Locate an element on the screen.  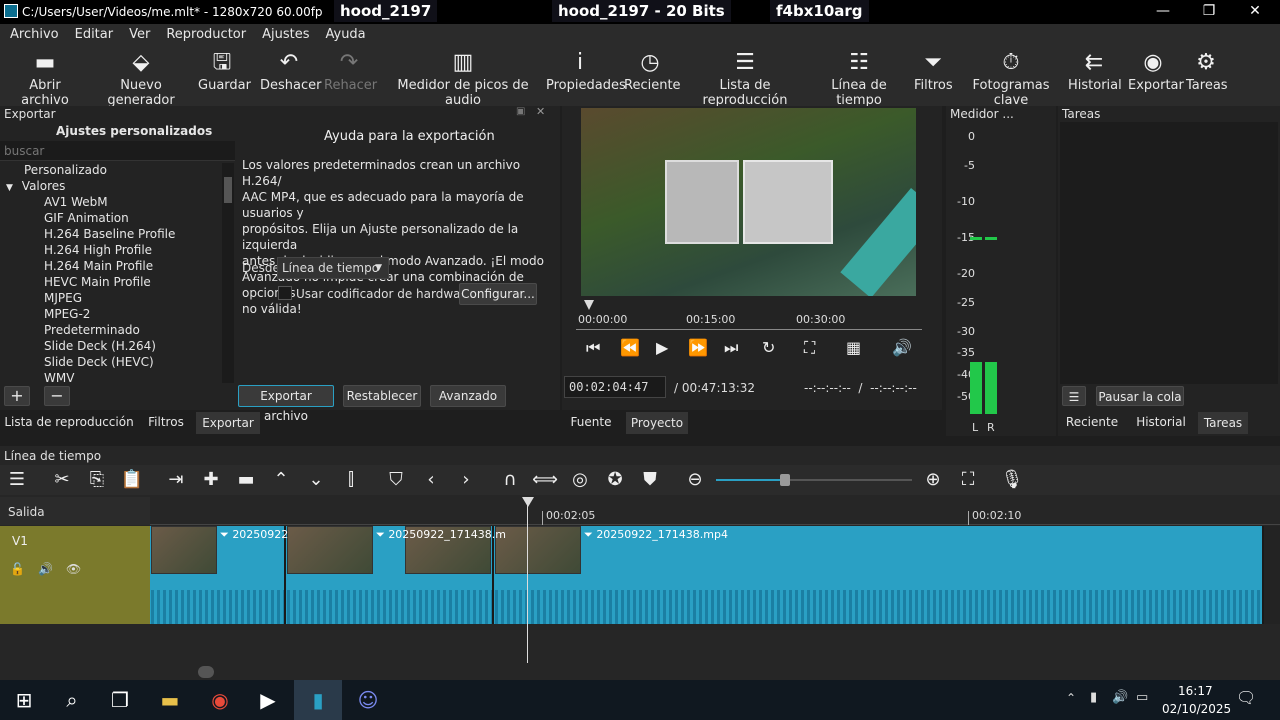
menu-archivo: Archivo is located at coordinates (32, 34).